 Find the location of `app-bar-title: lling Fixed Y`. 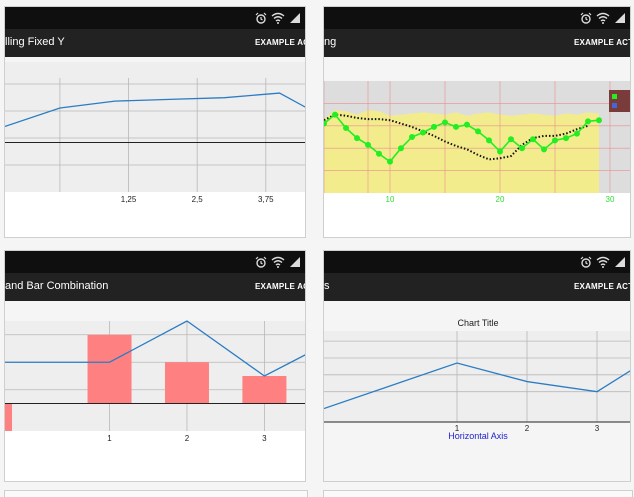

app-bar-title: lling Fixed Y is located at coordinates (35, 42).